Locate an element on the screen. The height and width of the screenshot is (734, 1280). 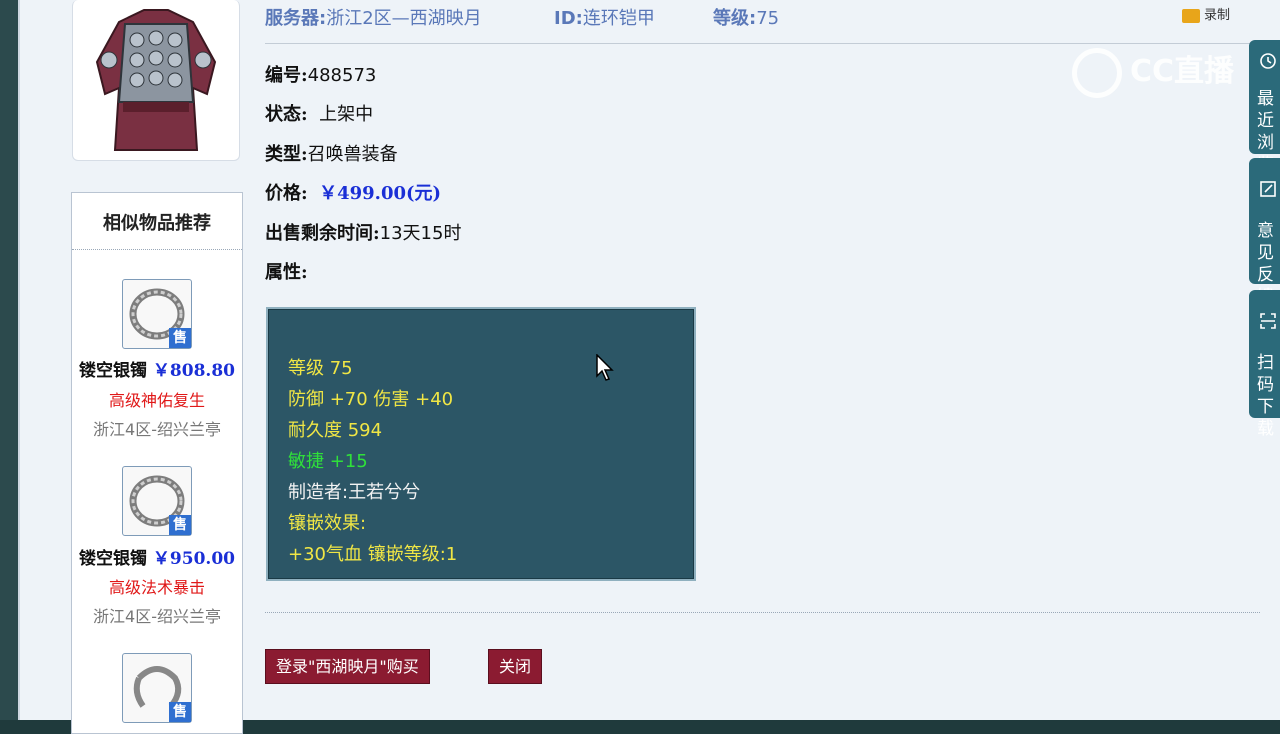
attributes-field: 属性: is located at coordinates (286, 271).